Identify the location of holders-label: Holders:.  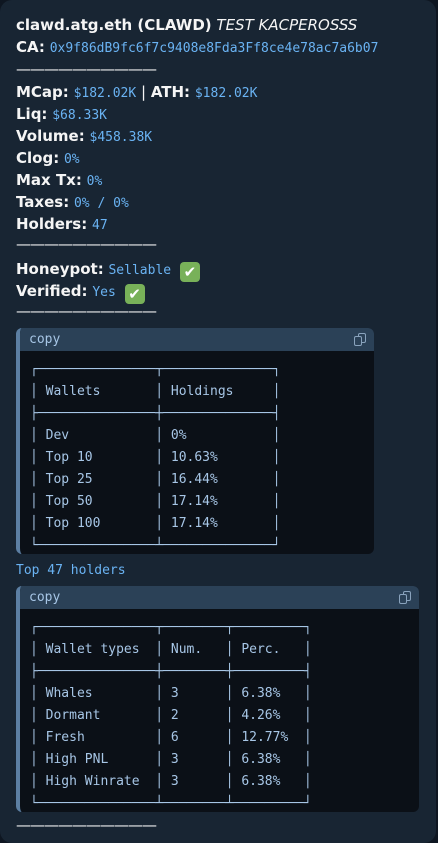
(52, 224).